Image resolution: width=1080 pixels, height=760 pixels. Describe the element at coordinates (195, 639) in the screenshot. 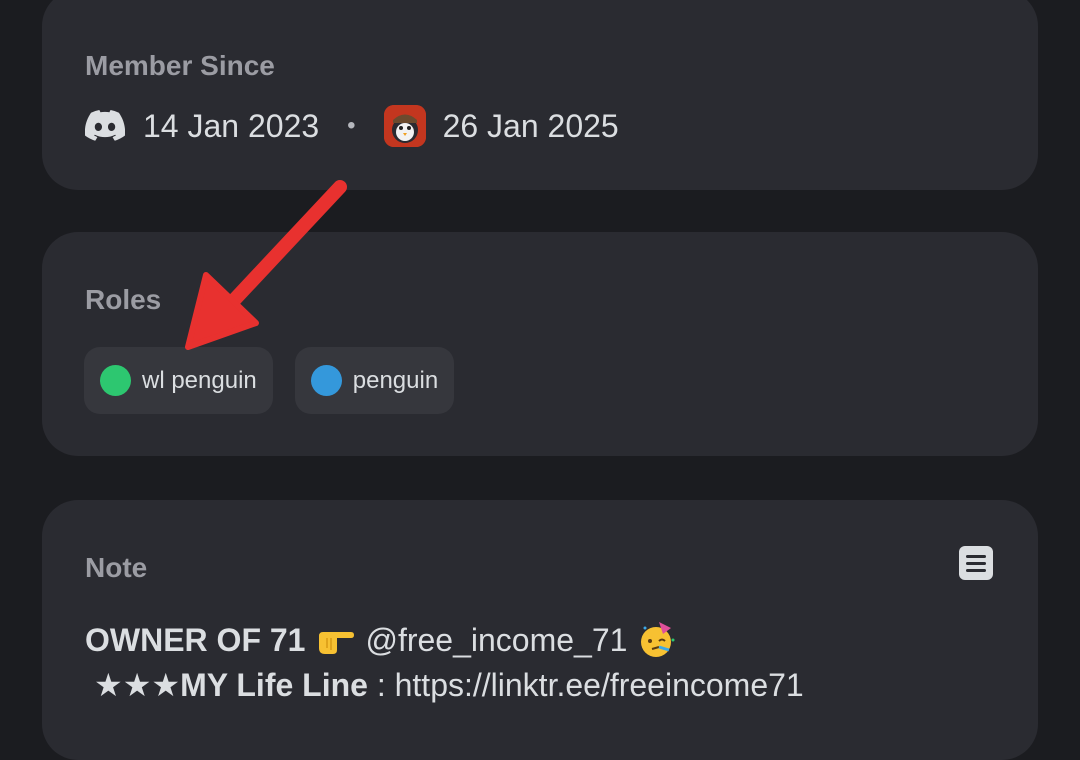

I see `note-owner-text: OWNER OF 71` at that location.